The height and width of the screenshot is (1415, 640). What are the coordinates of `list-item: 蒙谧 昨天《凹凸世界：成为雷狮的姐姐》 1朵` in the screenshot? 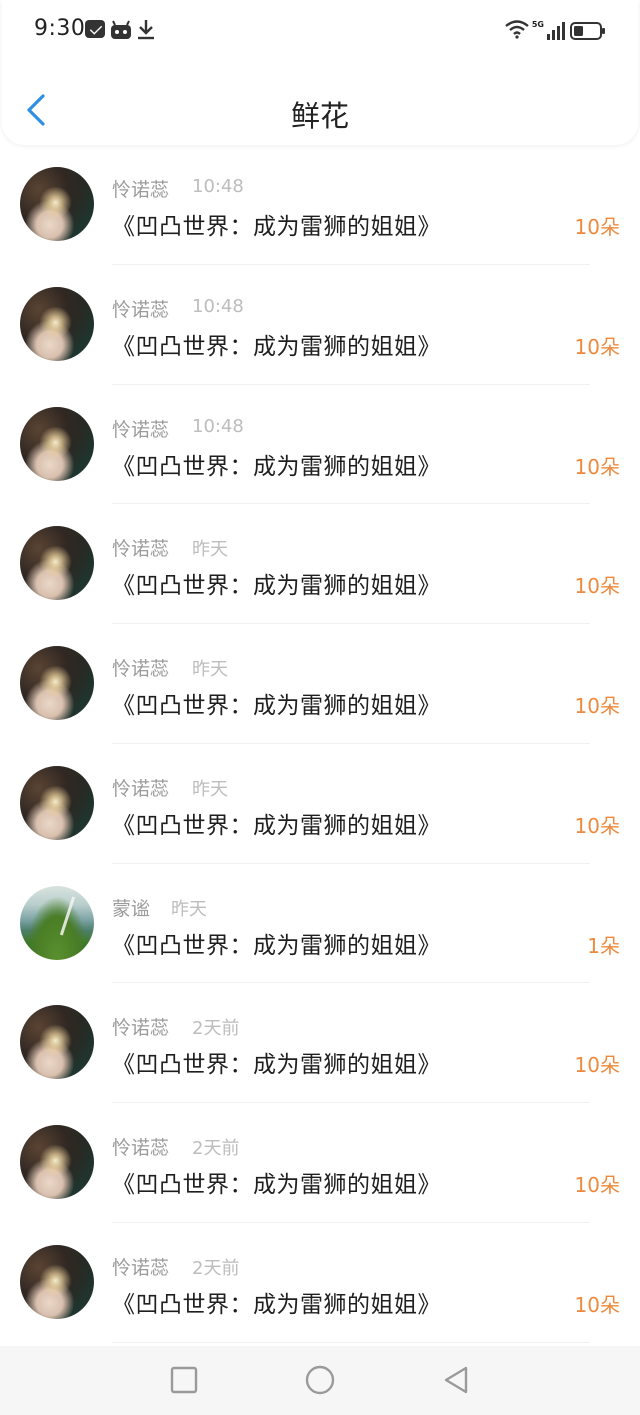 It's located at (320, 924).